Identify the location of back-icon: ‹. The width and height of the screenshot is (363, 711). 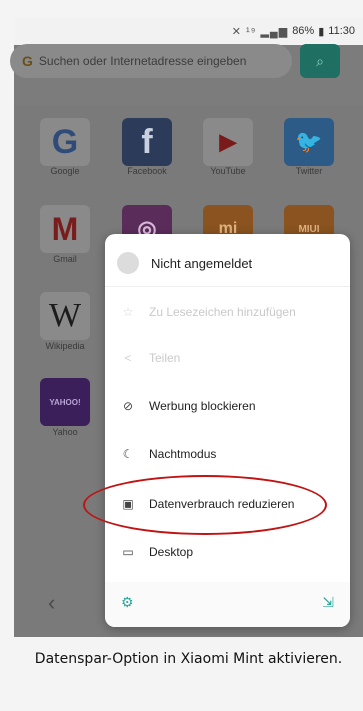
(51, 603).